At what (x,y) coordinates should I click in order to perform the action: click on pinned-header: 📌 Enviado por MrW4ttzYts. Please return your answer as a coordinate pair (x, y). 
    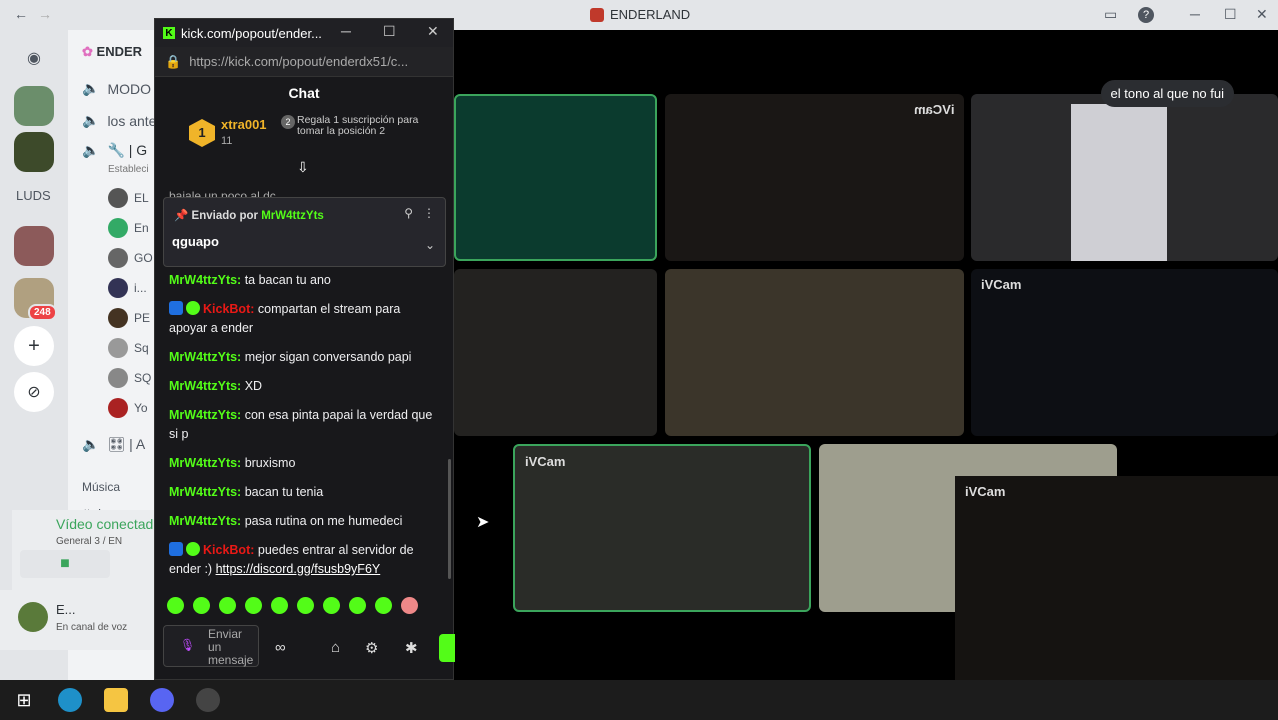
    Looking at the image, I should click on (249, 216).